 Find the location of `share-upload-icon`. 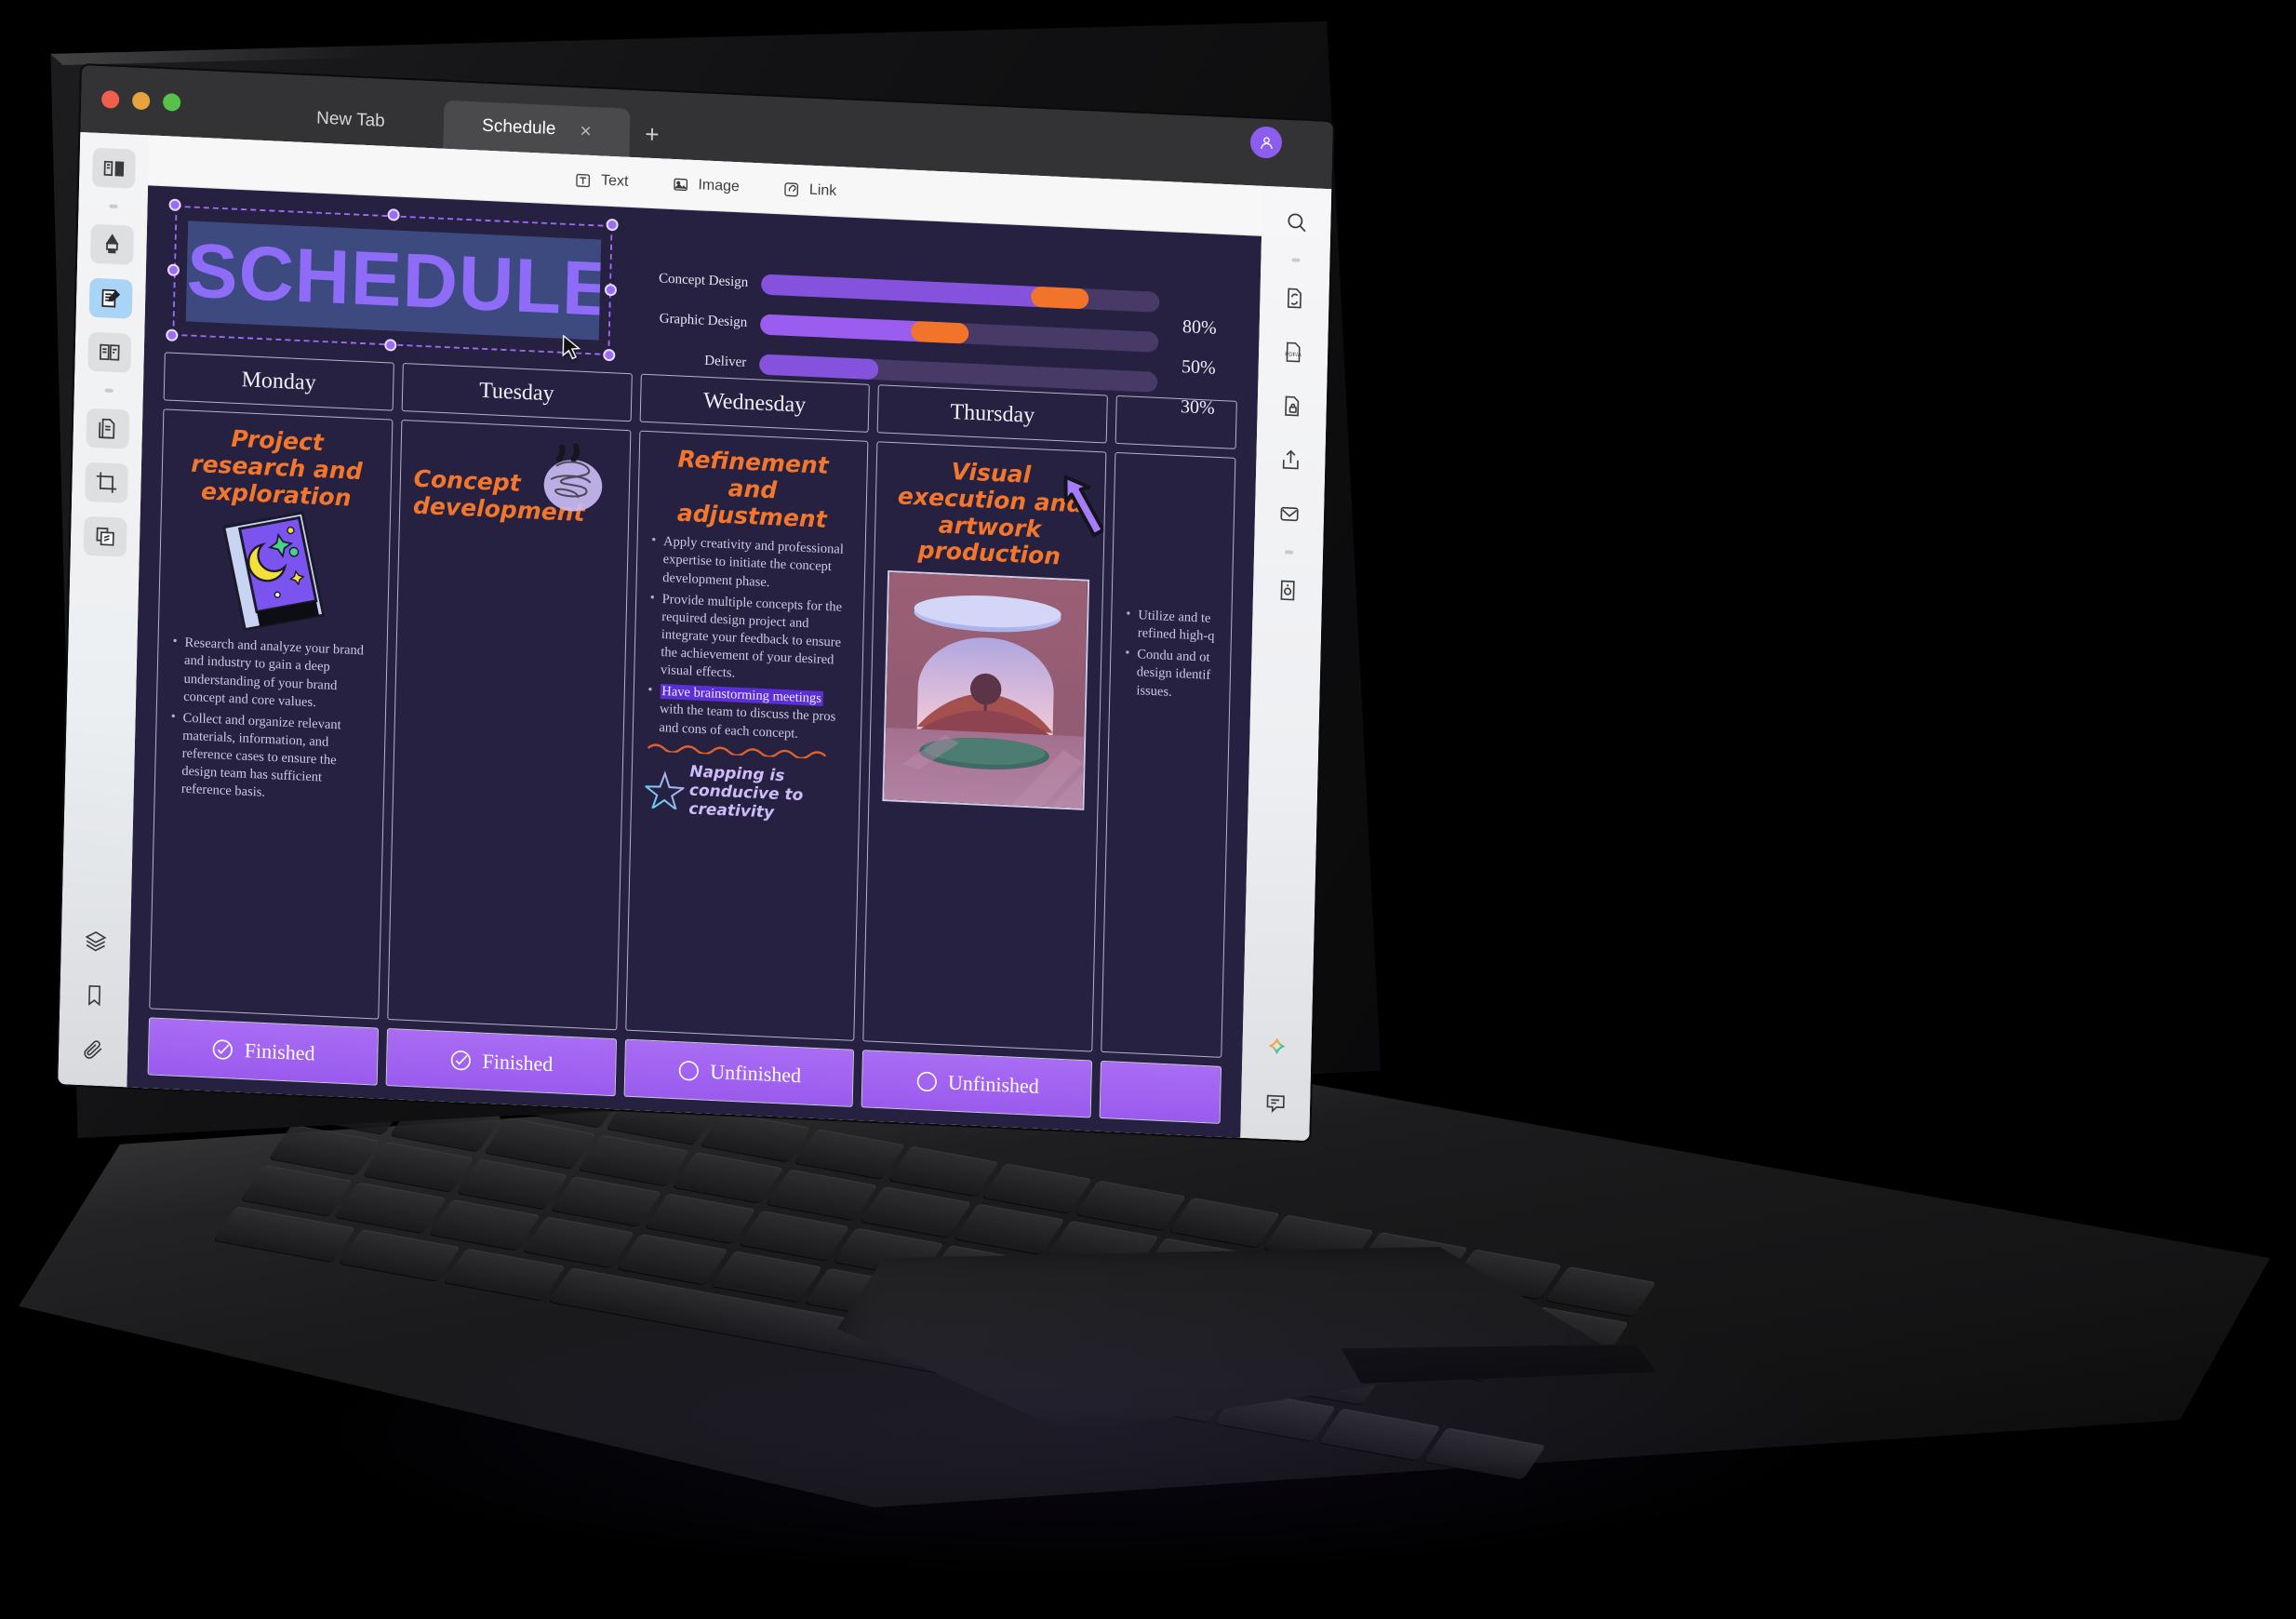

share-upload-icon is located at coordinates (1290, 459).